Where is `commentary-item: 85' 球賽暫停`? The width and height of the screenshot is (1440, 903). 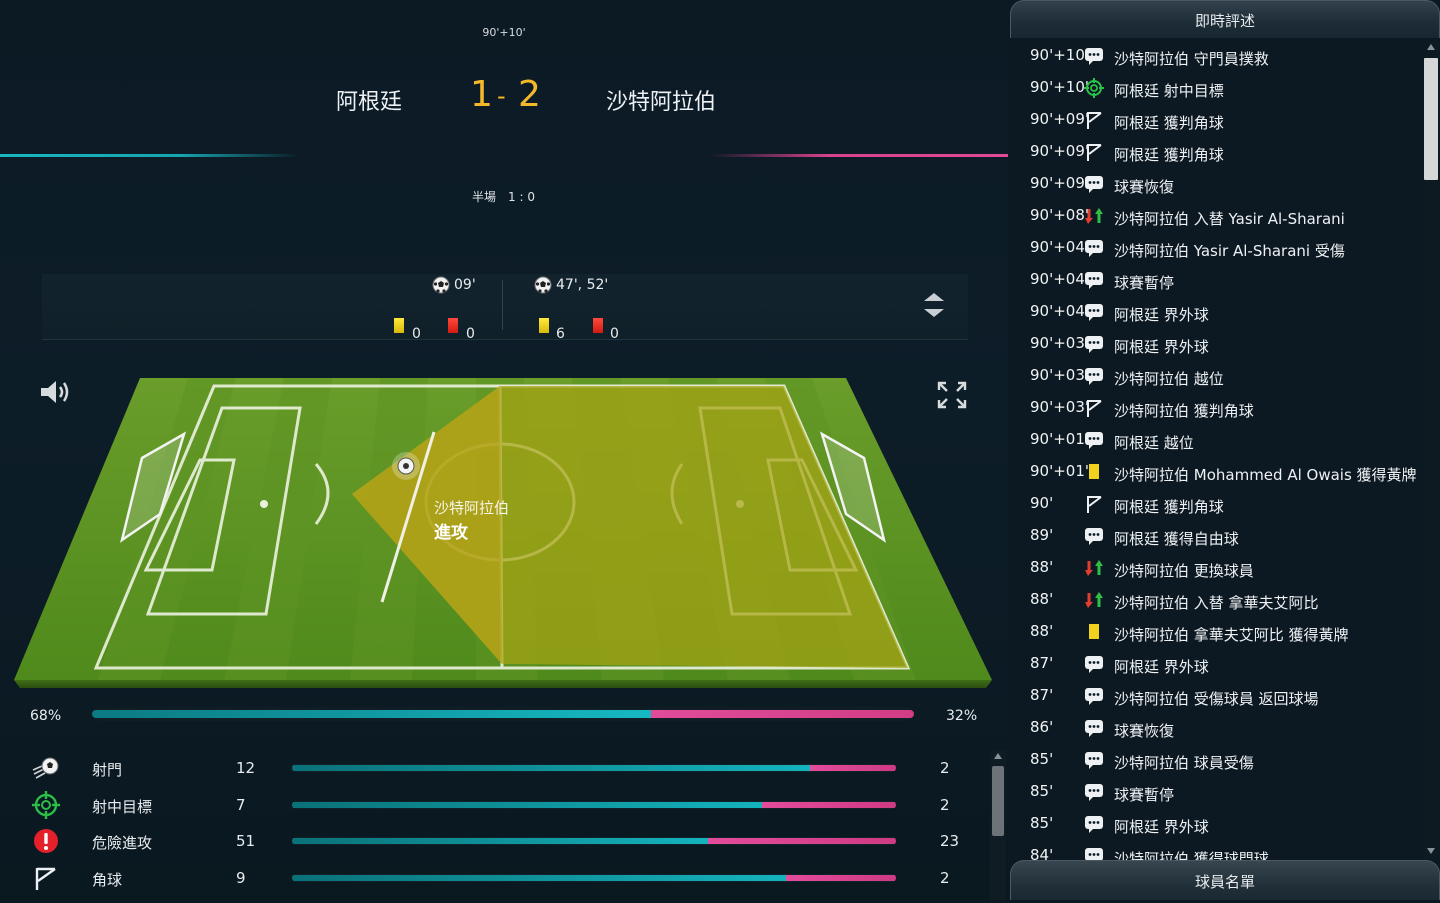
commentary-item: 85' 球賽暫停 is located at coordinates (1215, 792).